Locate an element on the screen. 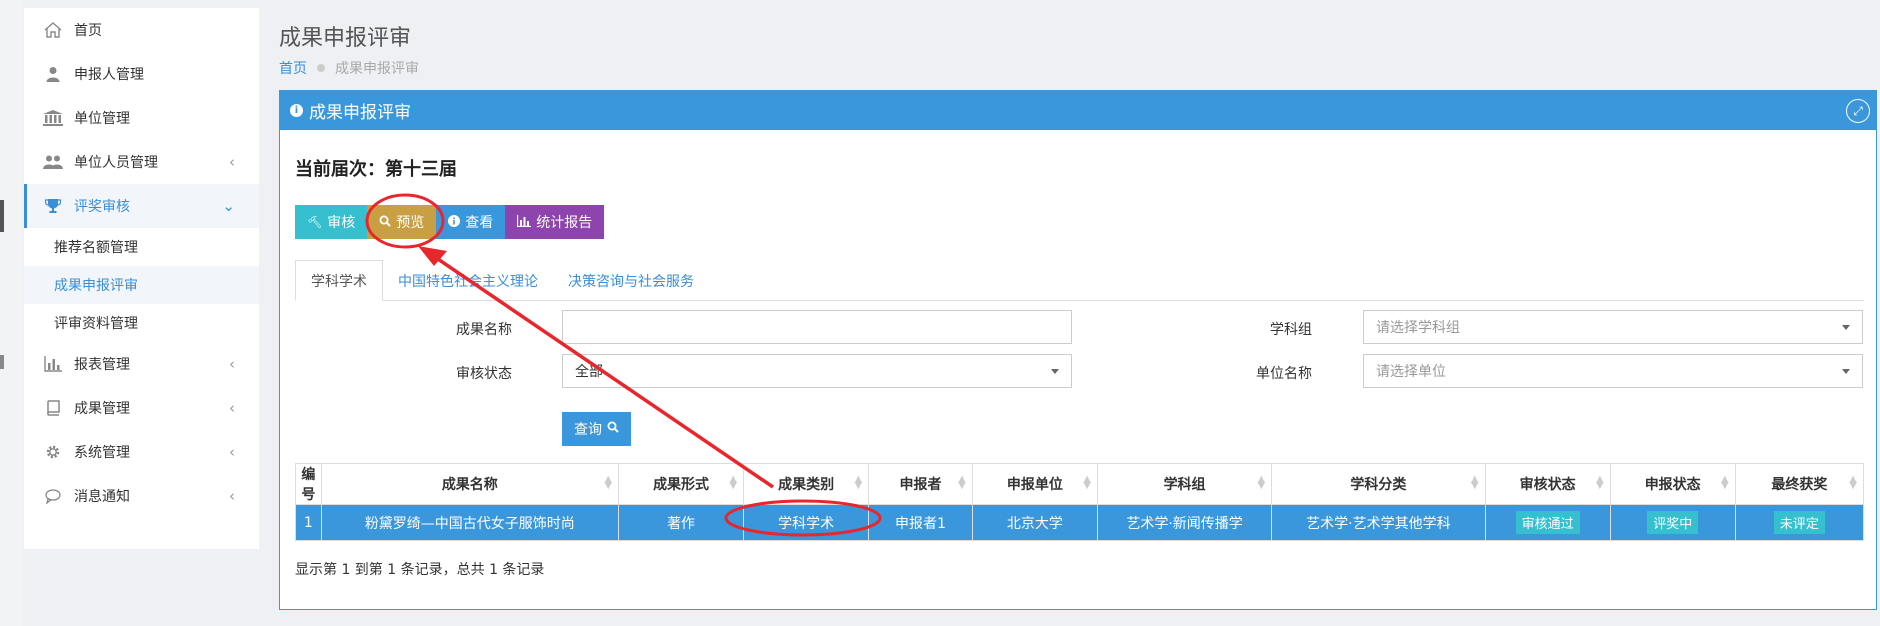 Image resolution: width=1880 pixels, height=626 pixels. action-toolbar: 🔨︎ 审核 预览 查看 统计报告 is located at coordinates (450, 222).